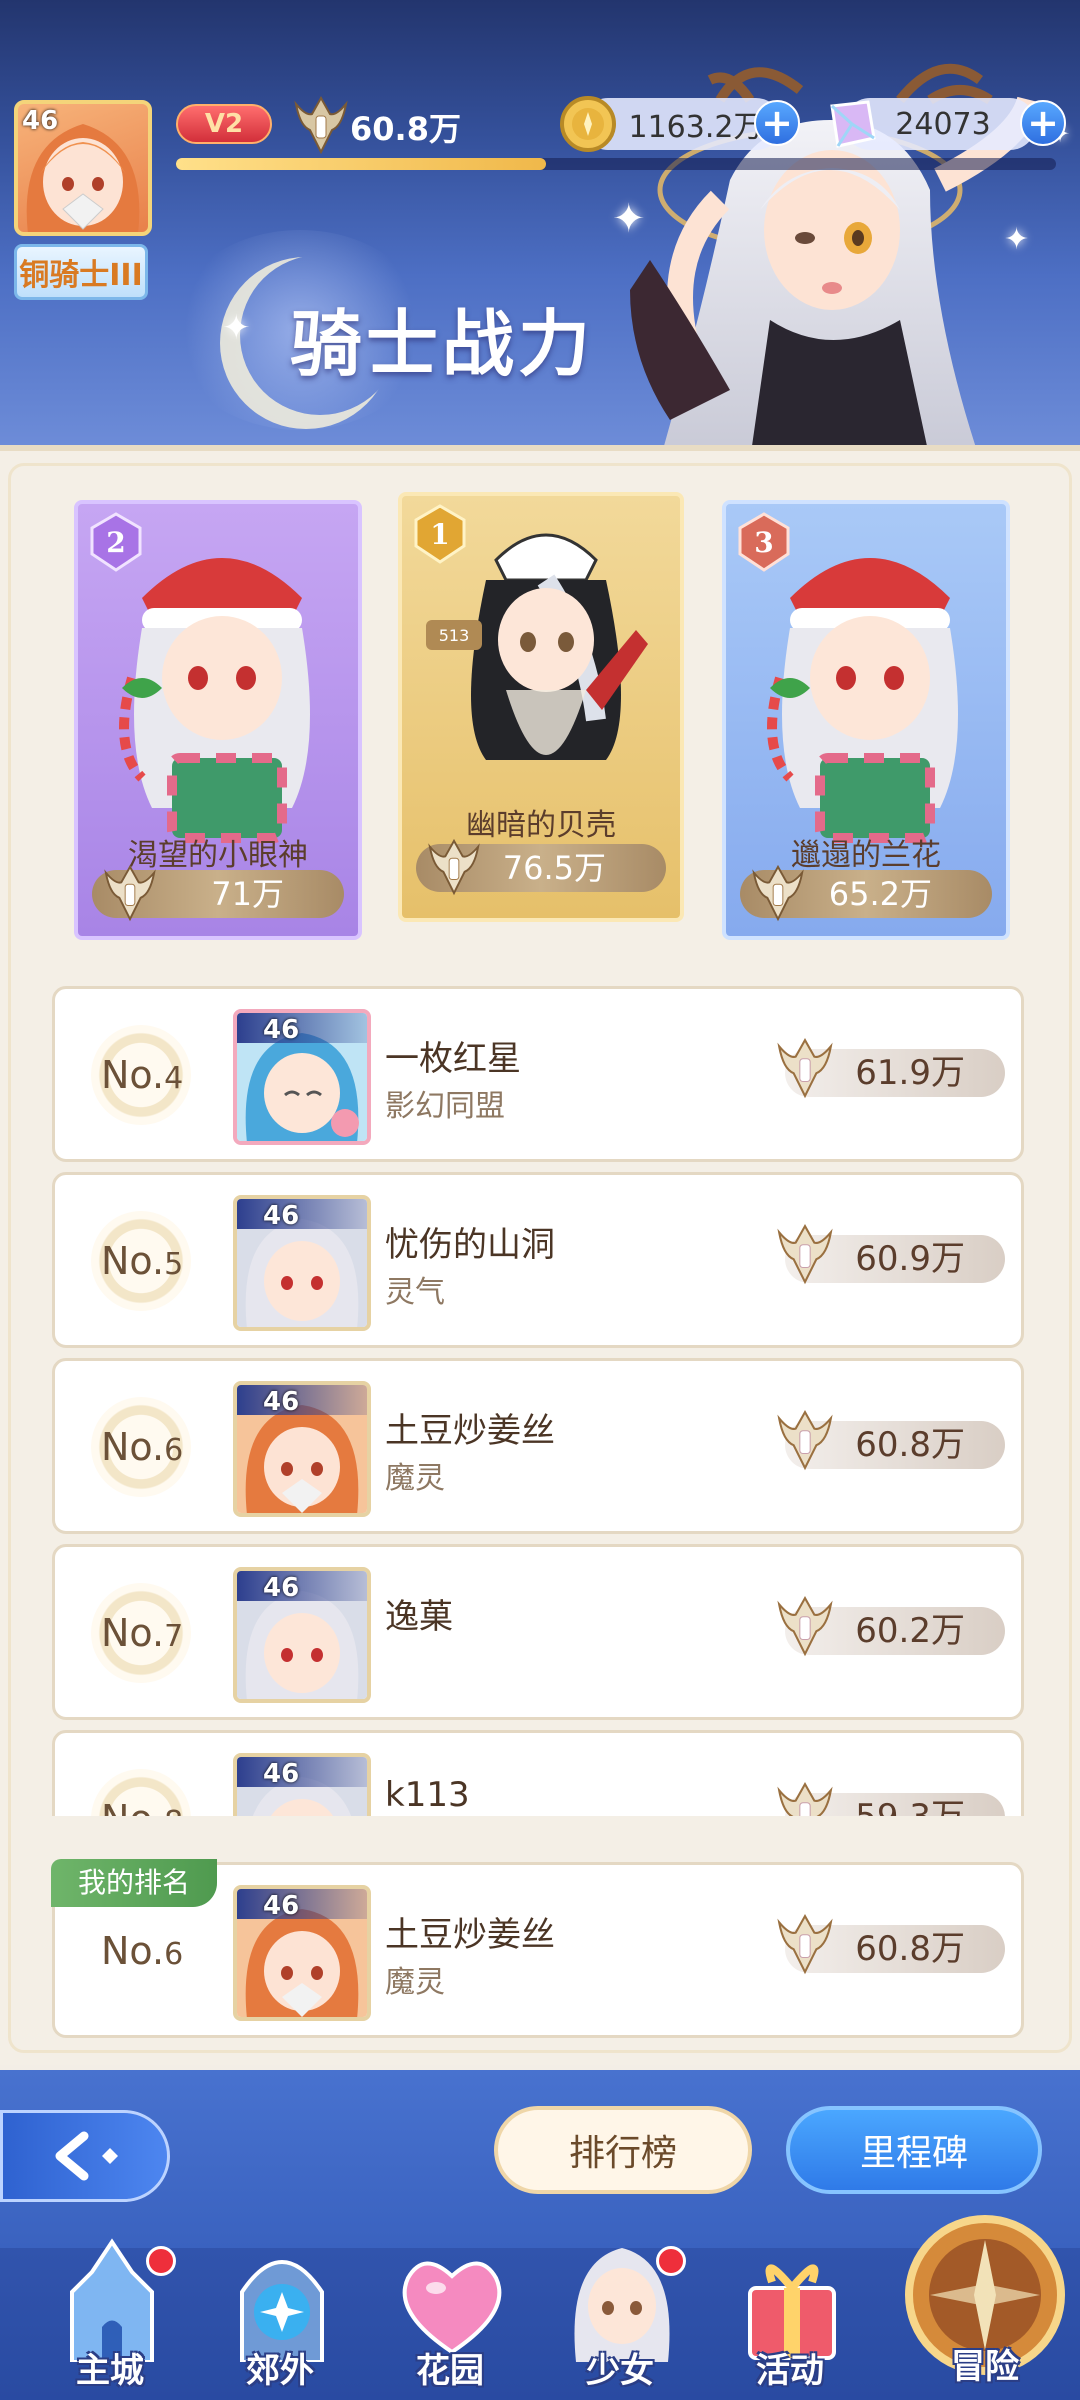 This screenshot has height=2400, width=1080. What do you see at coordinates (620, 2316) in the screenshot?
I see `nav-girls: 少女` at bounding box center [620, 2316].